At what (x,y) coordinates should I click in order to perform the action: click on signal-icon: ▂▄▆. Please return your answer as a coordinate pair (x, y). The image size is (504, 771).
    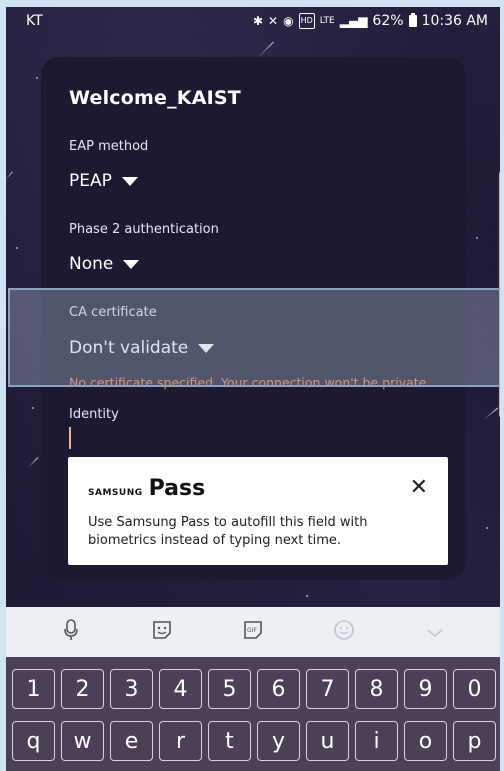
    Looking at the image, I should click on (353, 21).